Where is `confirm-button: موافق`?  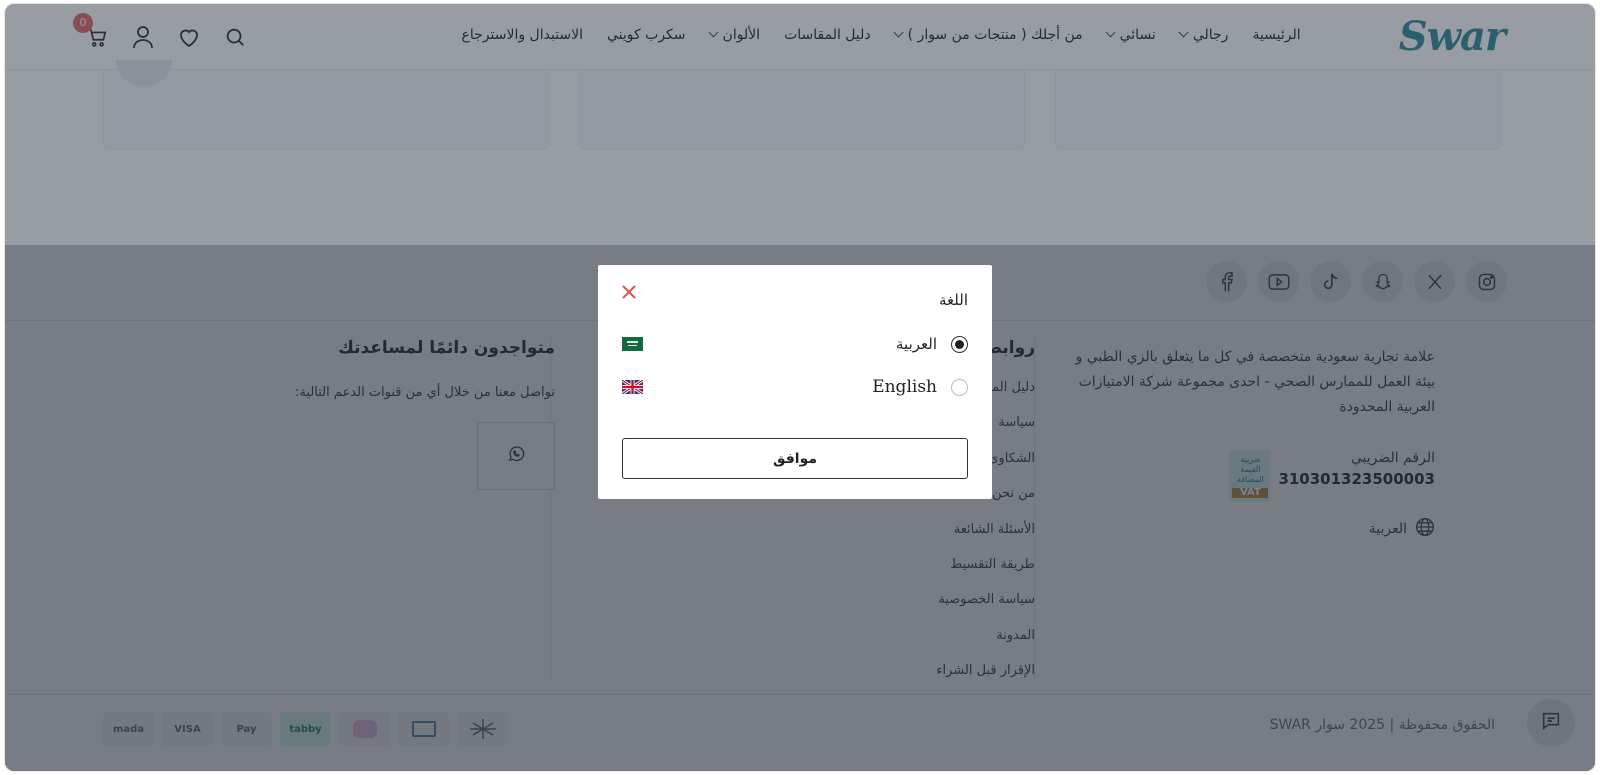
confirm-button: موافق is located at coordinates (795, 458).